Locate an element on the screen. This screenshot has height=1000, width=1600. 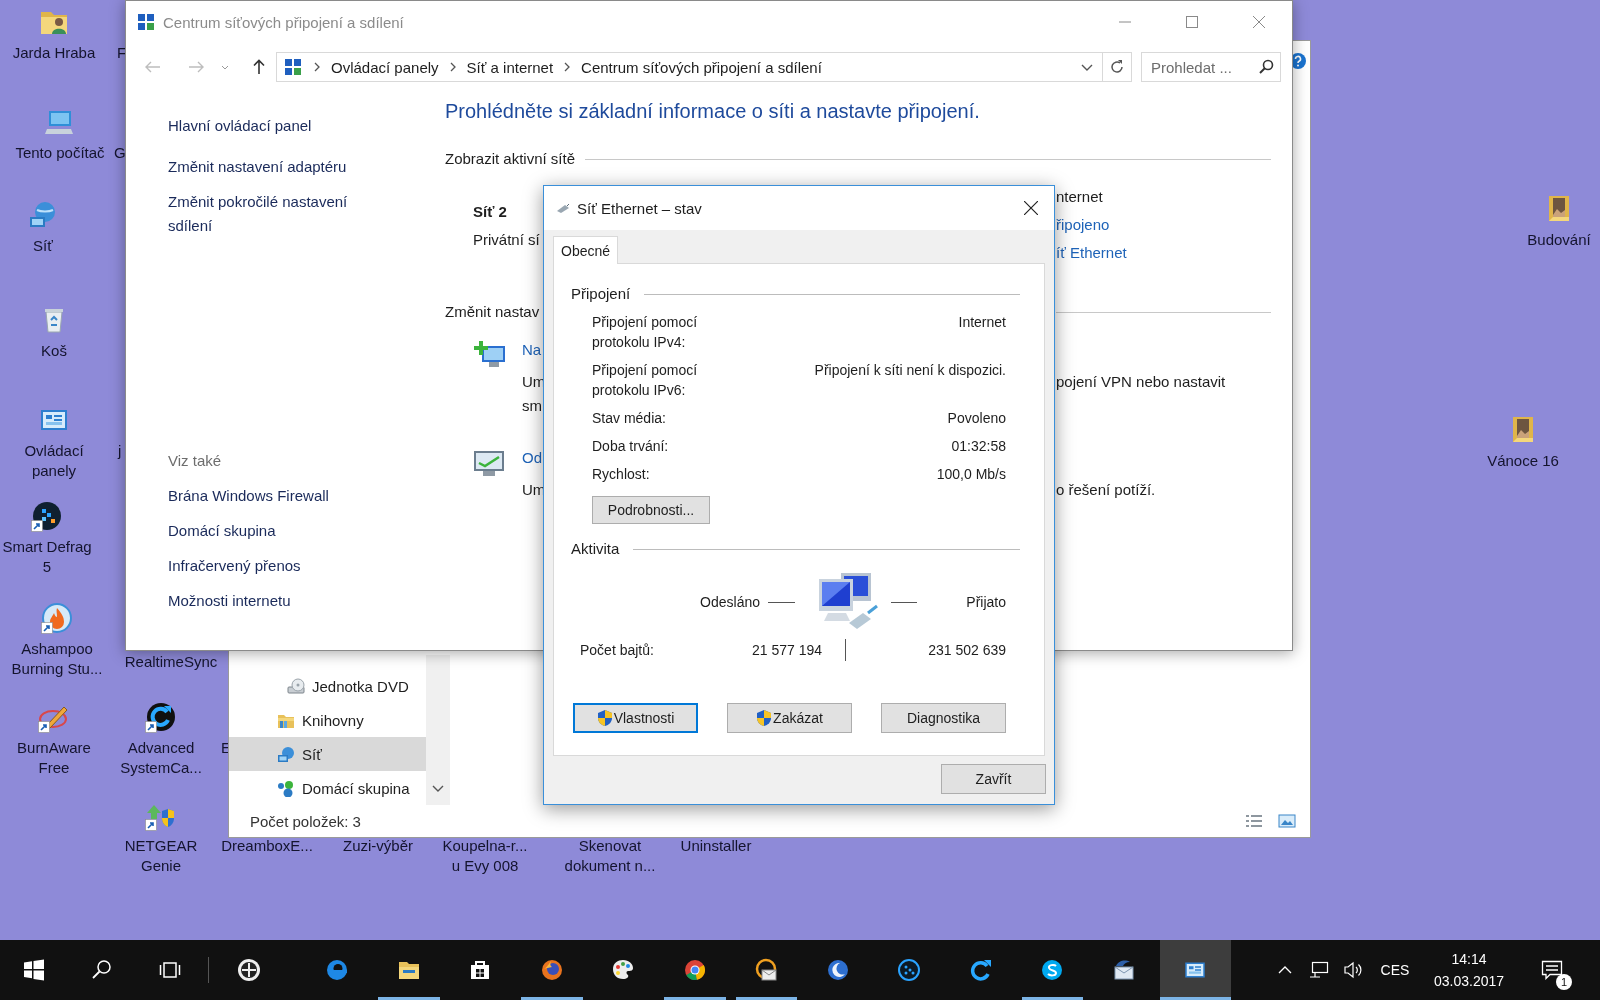
breadcrumb-item: Ovládací panely is located at coordinates (385, 67).